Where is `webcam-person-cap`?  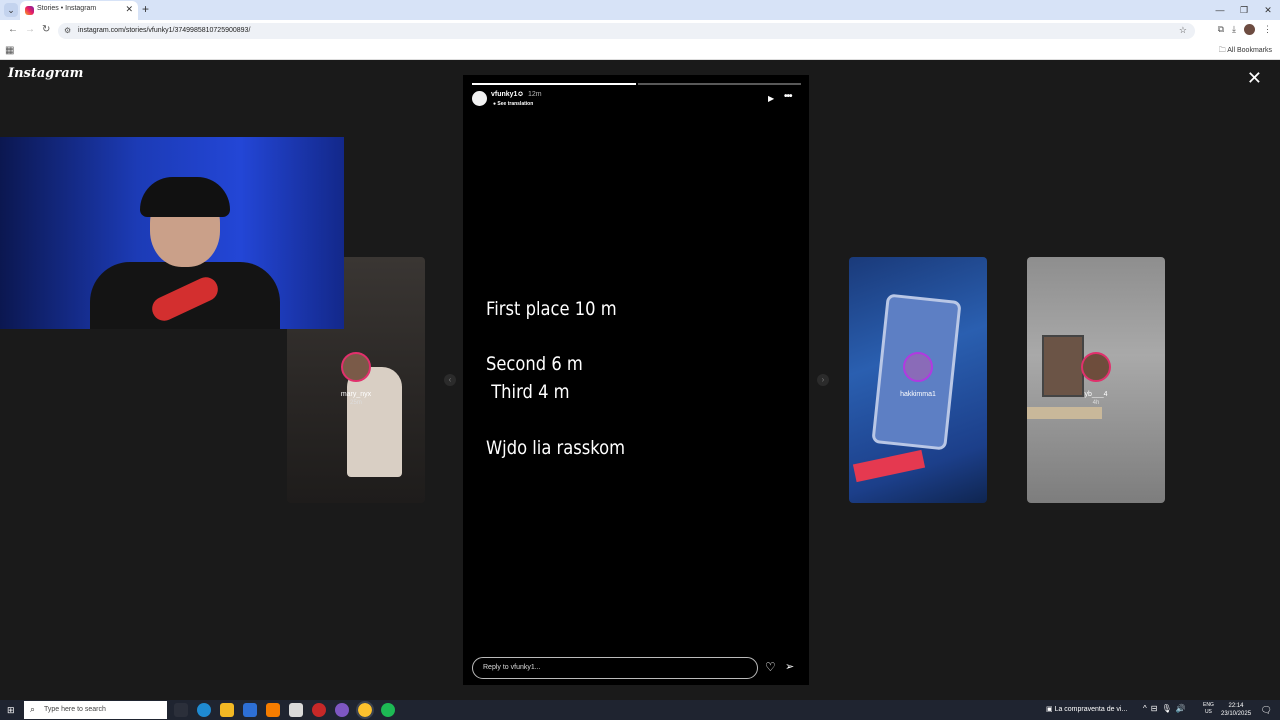 webcam-person-cap is located at coordinates (185, 197).